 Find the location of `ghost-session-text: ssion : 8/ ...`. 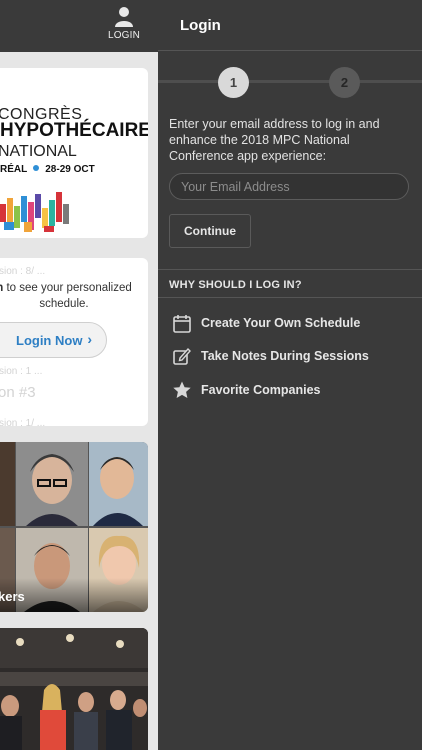

ghost-session-text: ssion : 8/ ... is located at coordinates (23, 271).